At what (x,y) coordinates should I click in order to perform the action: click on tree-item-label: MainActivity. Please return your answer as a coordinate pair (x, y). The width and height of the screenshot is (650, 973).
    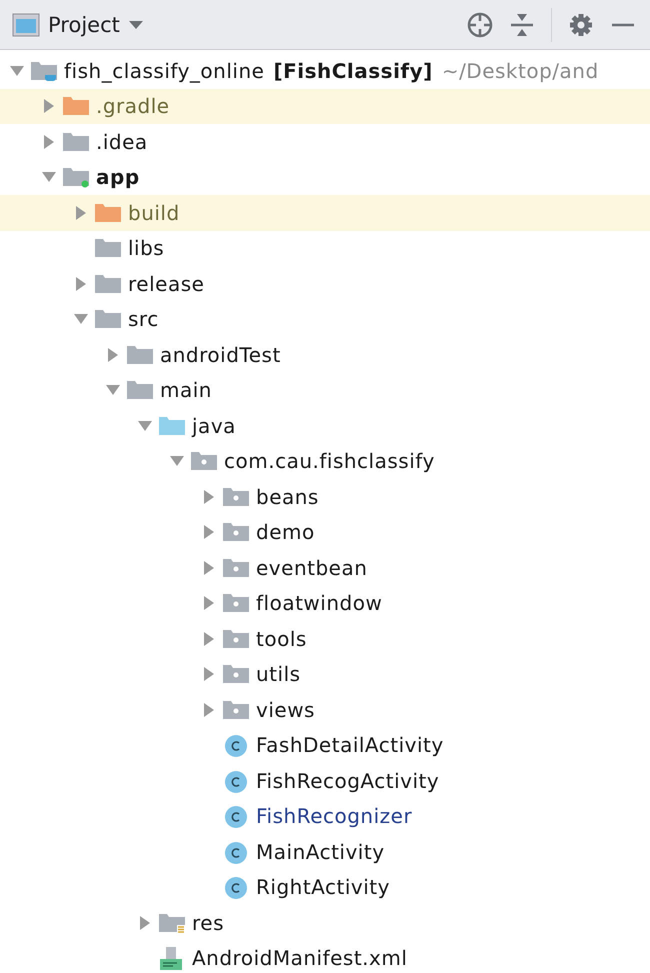
    Looking at the image, I should click on (320, 852).